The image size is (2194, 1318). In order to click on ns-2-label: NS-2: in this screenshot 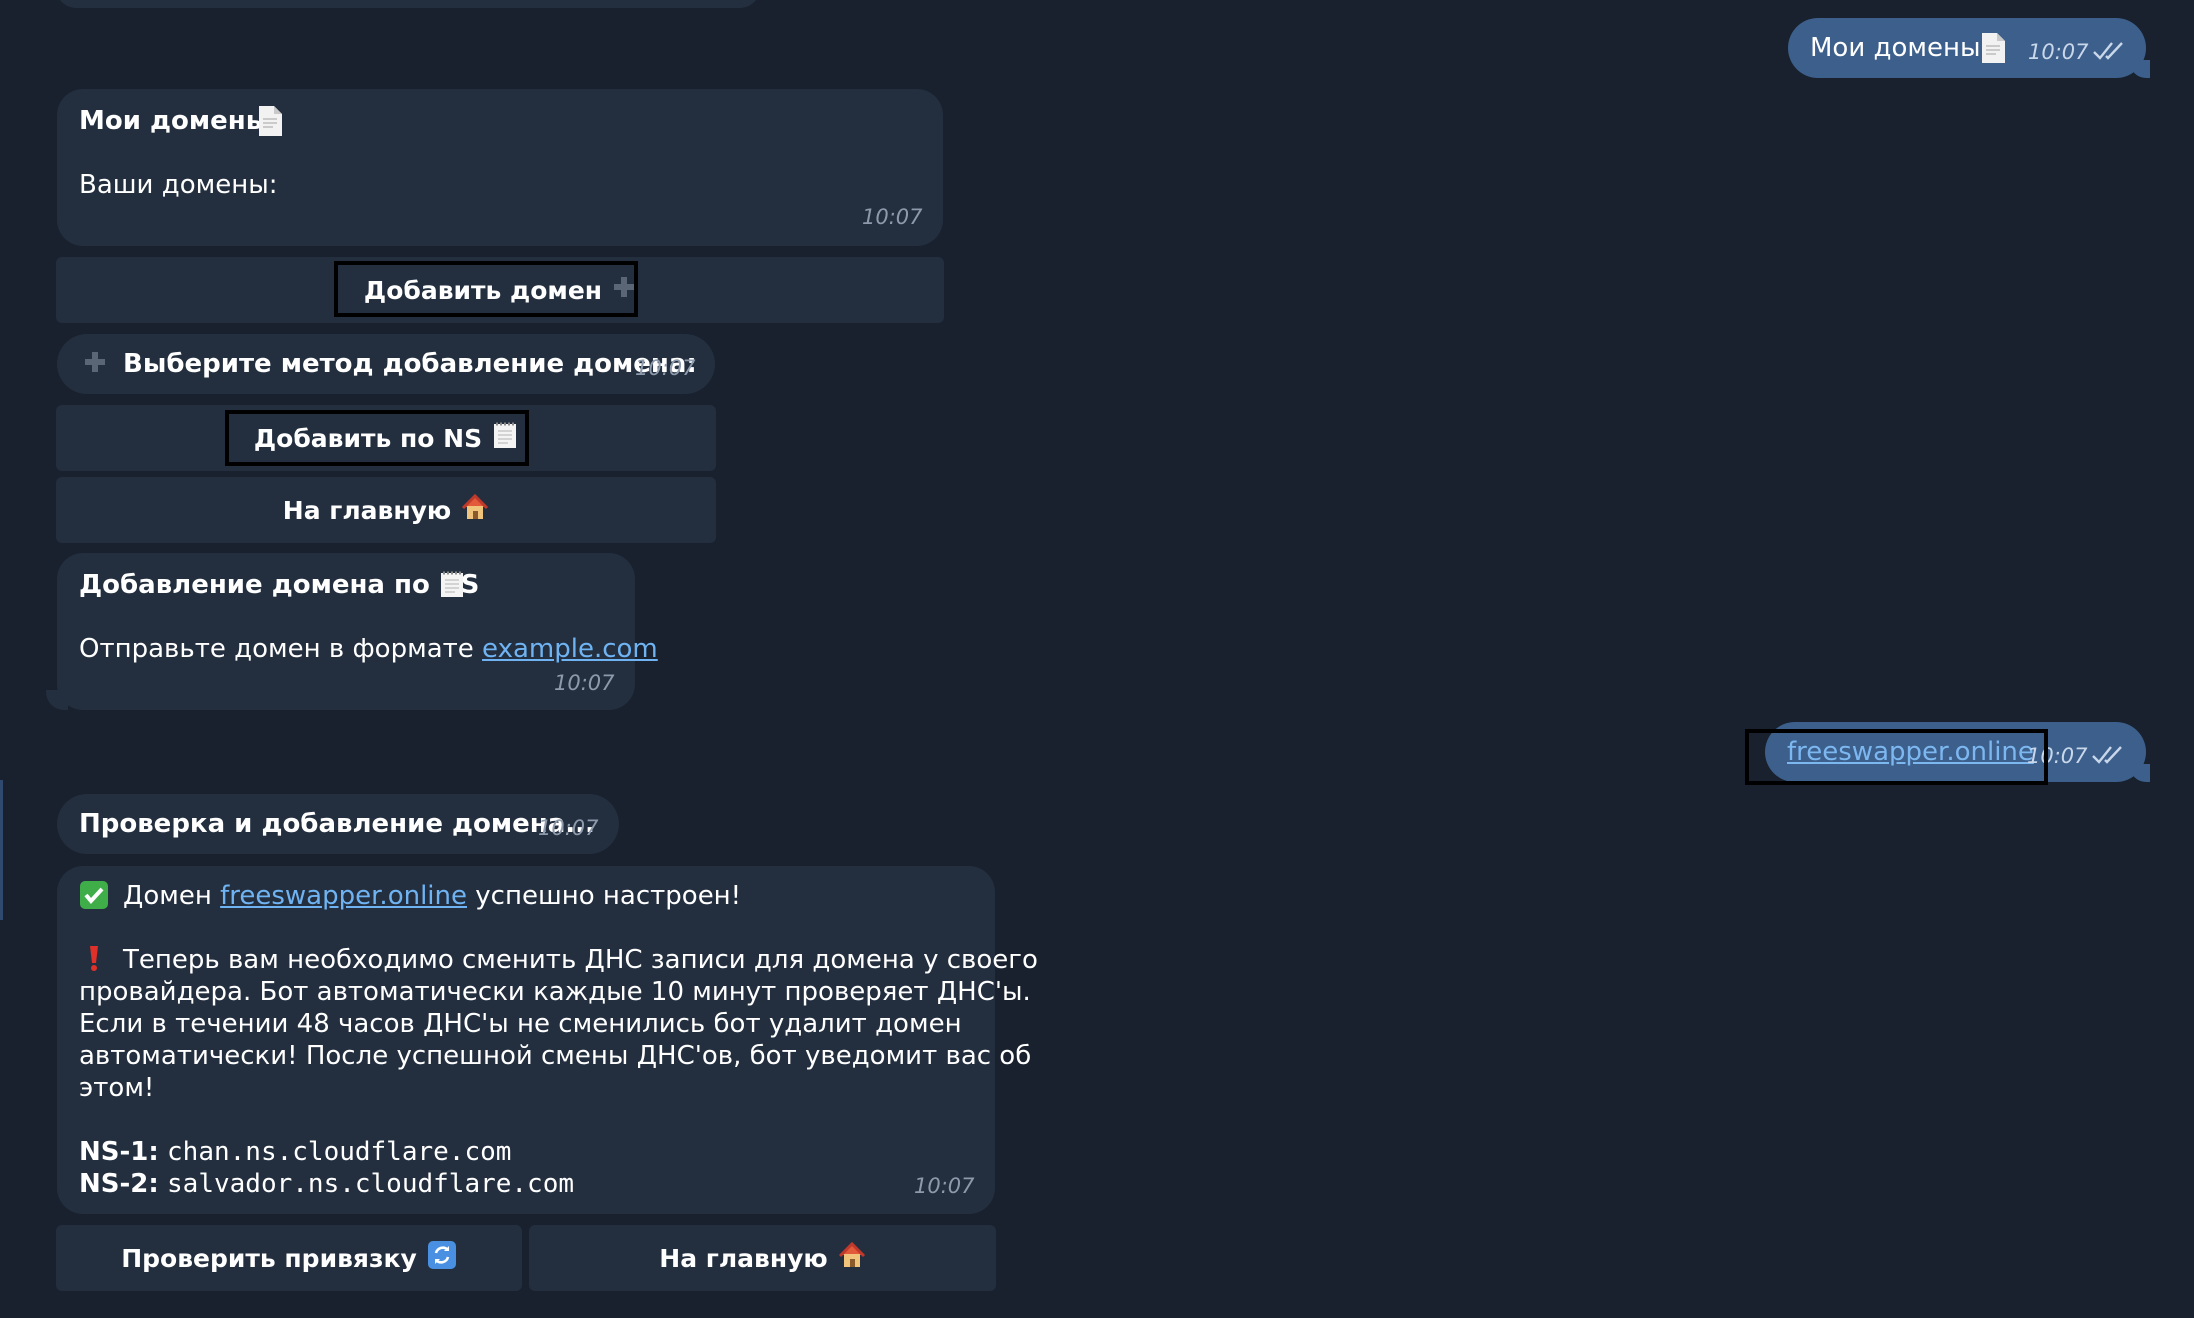, I will do `click(119, 1184)`.